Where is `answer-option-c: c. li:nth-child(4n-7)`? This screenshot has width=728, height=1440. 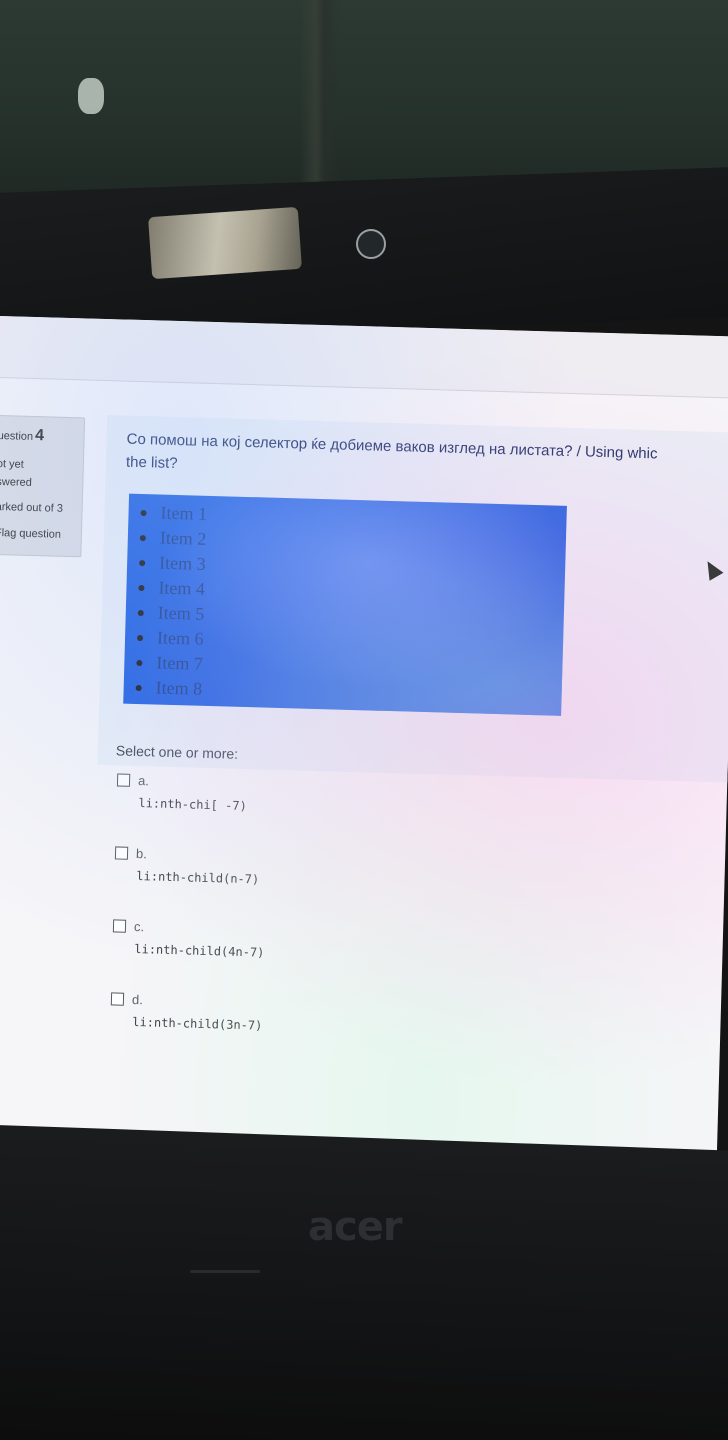 answer-option-c: c. li:nth-child(4n-7) is located at coordinates (262, 947).